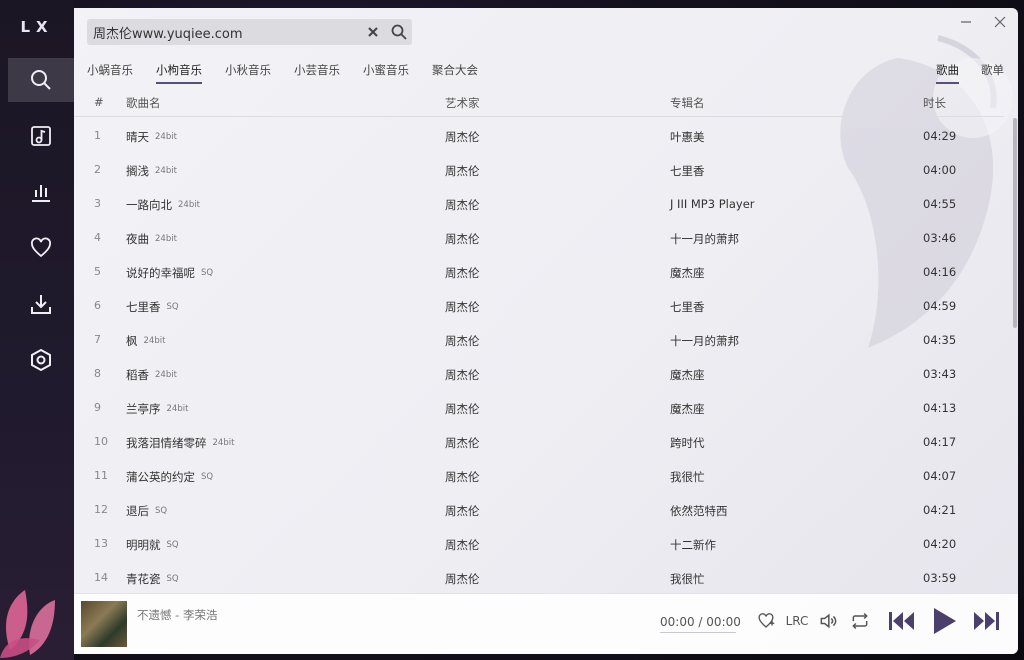 The height and width of the screenshot is (660, 1024). Describe the element at coordinates (539, 135) in the screenshot. I see `table-row: 1 晴天 24bit 周杰伦 叶惠美 04:29` at that location.